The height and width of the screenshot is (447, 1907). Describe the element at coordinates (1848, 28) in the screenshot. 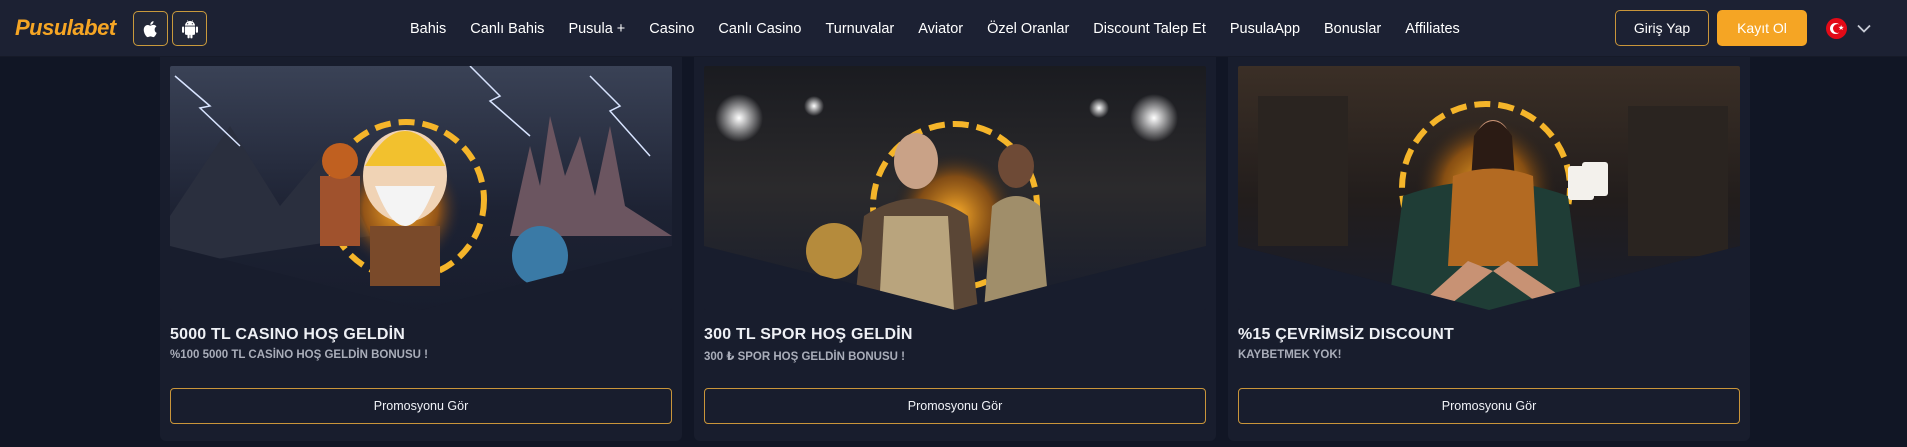

I see `language-selector: ★` at that location.